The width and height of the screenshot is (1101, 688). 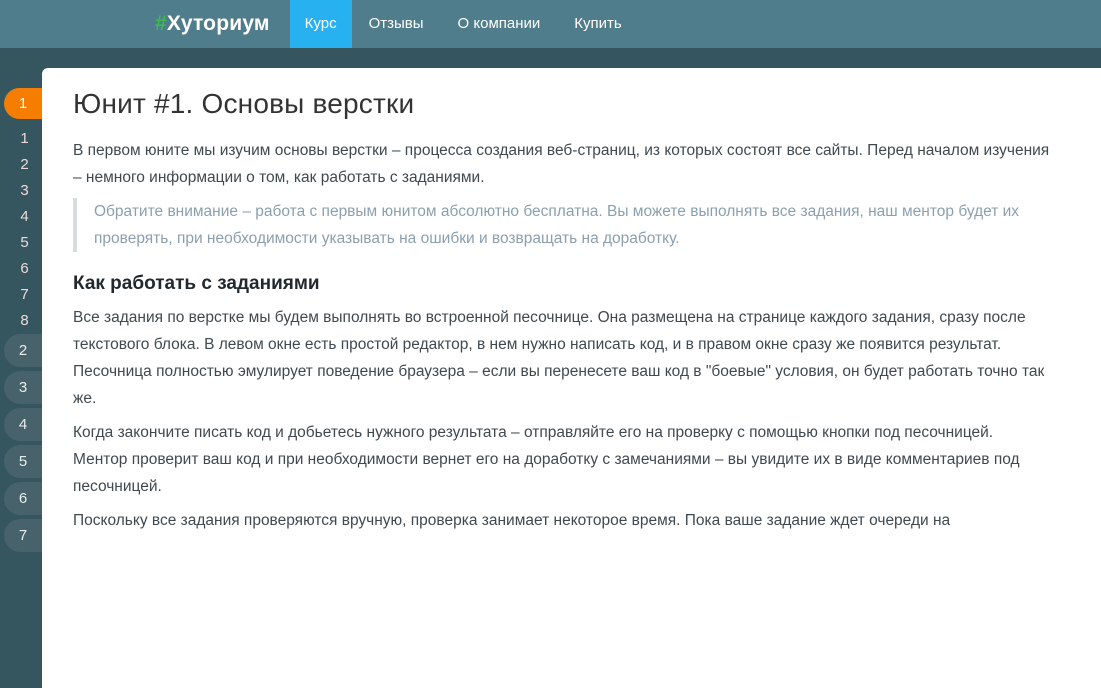 What do you see at coordinates (21, 295) in the screenshot?
I see `sidebar-lesson-7: 7` at bounding box center [21, 295].